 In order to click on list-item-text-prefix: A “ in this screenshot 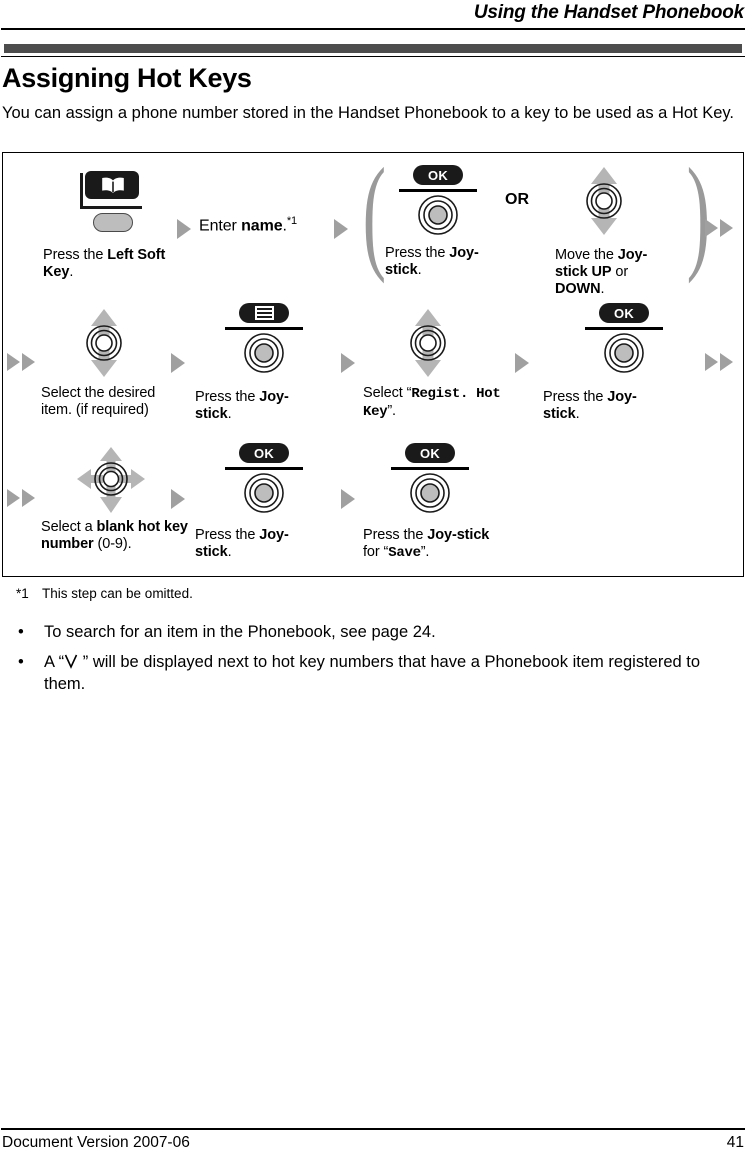, I will do `click(54, 662)`.